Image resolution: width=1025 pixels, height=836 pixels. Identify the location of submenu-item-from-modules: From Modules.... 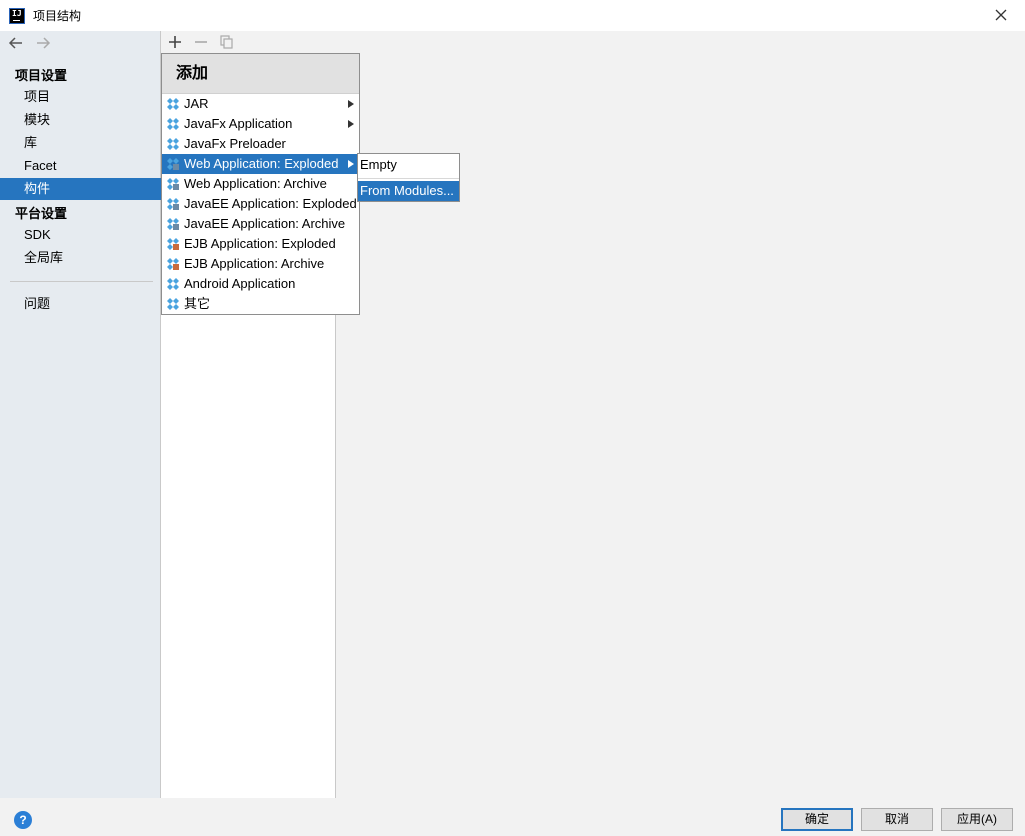
(408, 191).